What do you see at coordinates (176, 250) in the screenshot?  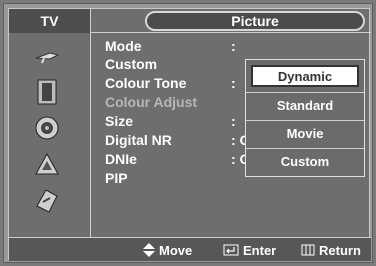 I see `footer-move-label: Move` at bounding box center [176, 250].